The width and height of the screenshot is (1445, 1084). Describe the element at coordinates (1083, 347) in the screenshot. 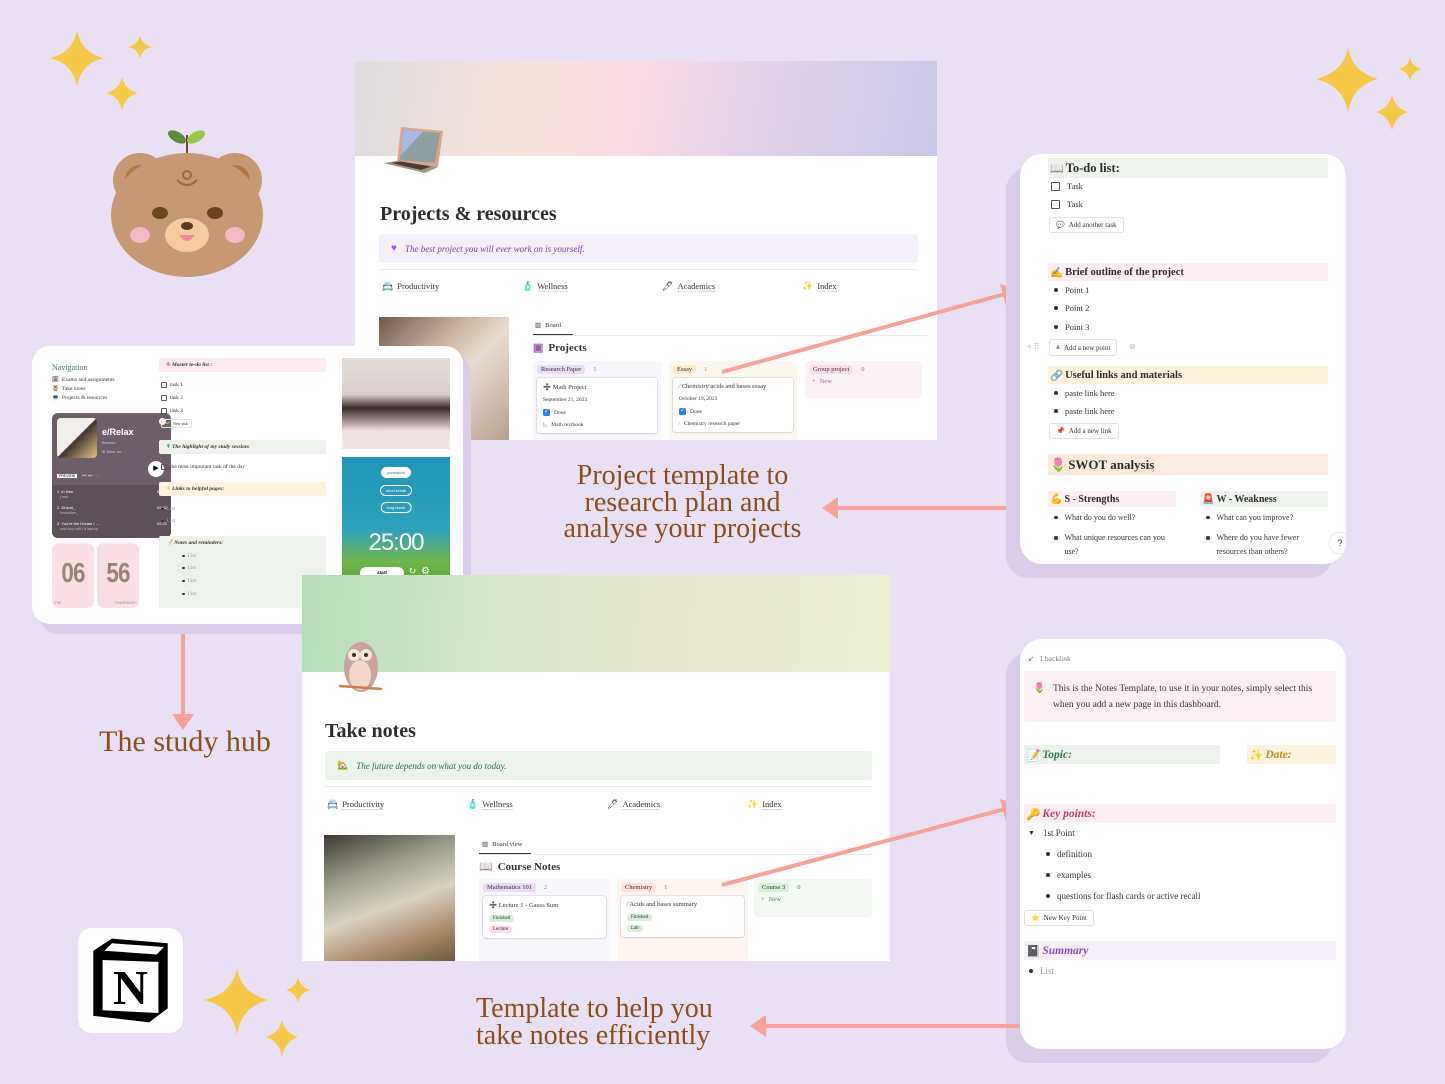

I see `add-point-button: ⩓ Add a new point` at that location.